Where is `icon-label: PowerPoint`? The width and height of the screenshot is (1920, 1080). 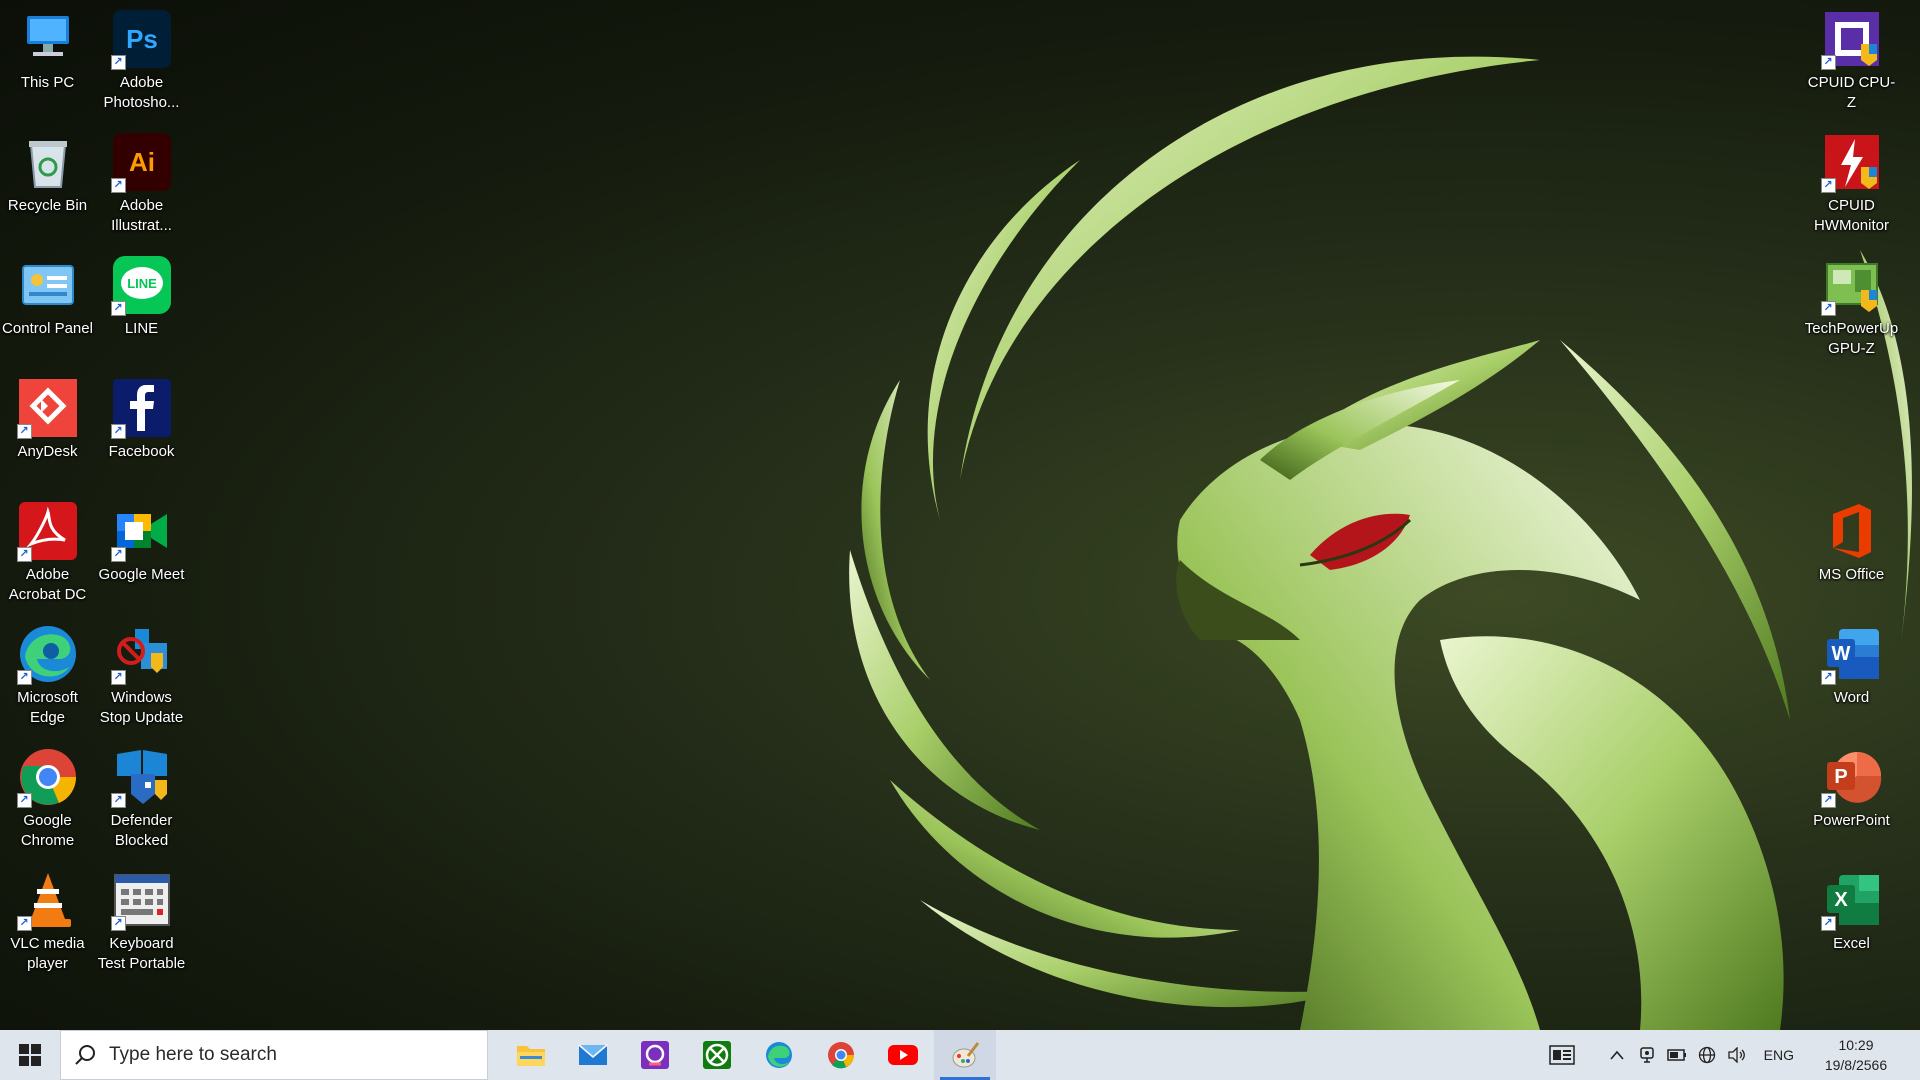
icon-label: PowerPoint is located at coordinates (1851, 820).